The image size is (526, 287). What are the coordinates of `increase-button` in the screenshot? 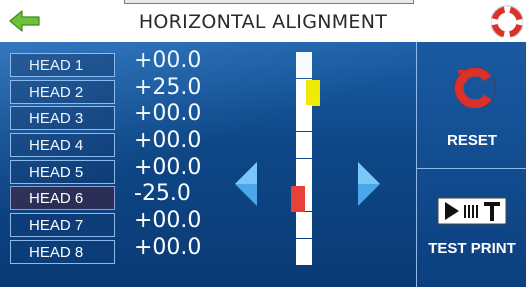 It's located at (369, 184).